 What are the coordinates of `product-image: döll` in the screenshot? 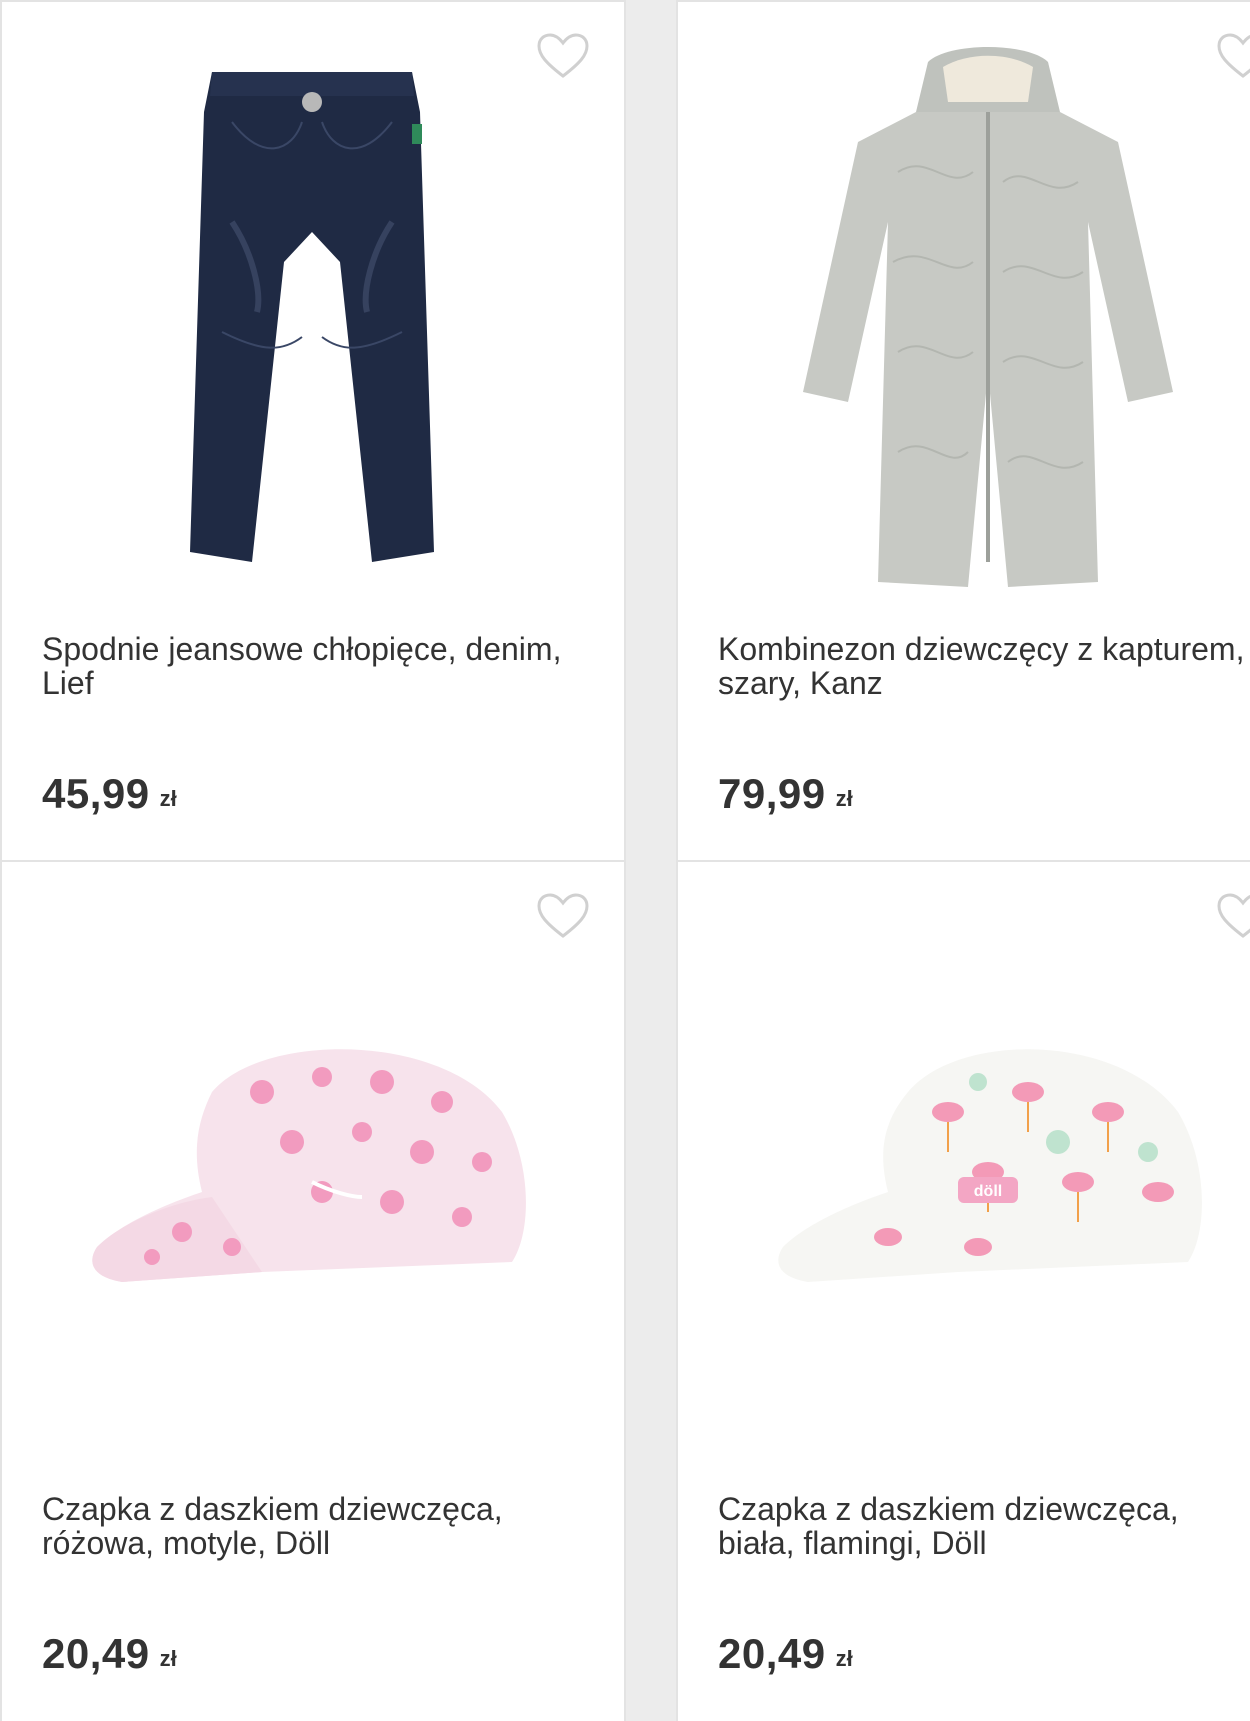 It's located at (984, 1182).